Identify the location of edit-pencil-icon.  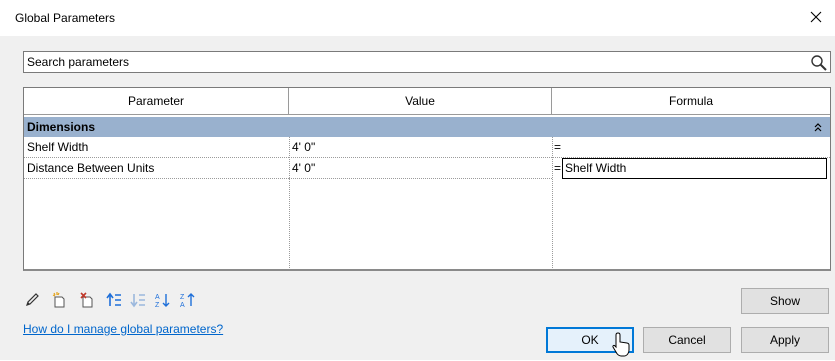
(32, 300).